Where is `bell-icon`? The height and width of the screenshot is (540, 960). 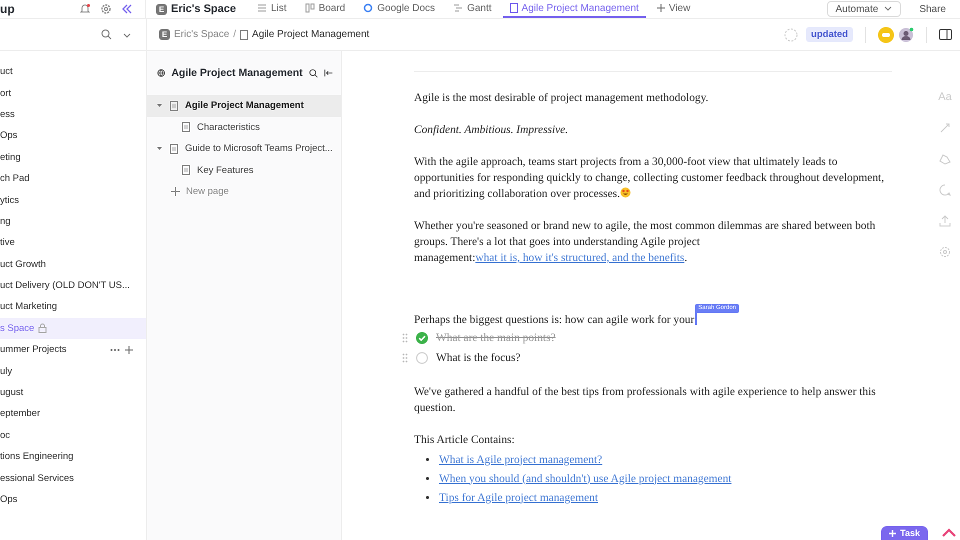
bell-icon is located at coordinates (85, 9).